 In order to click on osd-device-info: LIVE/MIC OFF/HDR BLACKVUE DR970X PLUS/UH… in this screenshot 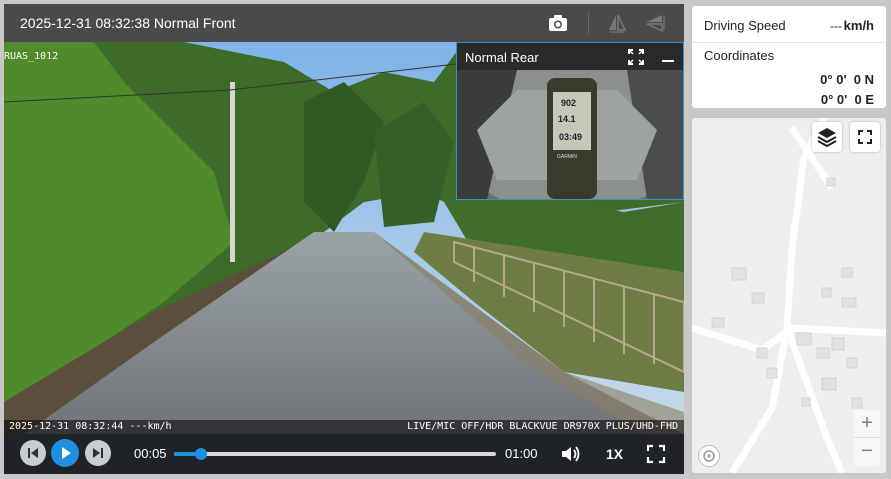, I will do `click(542, 426)`.